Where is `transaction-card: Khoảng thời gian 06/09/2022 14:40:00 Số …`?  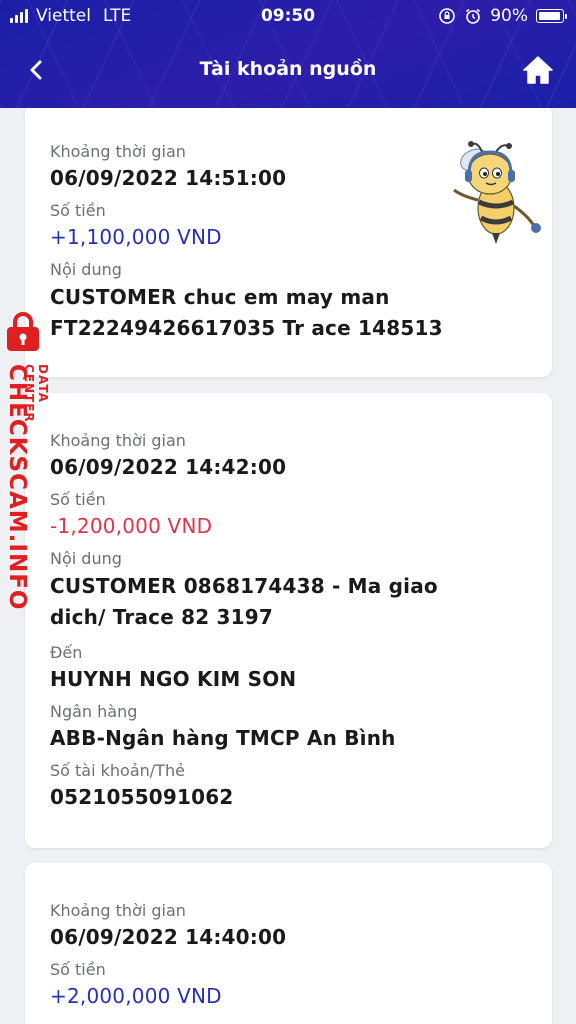
transaction-card: Khoảng thời gian 06/09/2022 14:40:00 Số … is located at coordinates (288, 943).